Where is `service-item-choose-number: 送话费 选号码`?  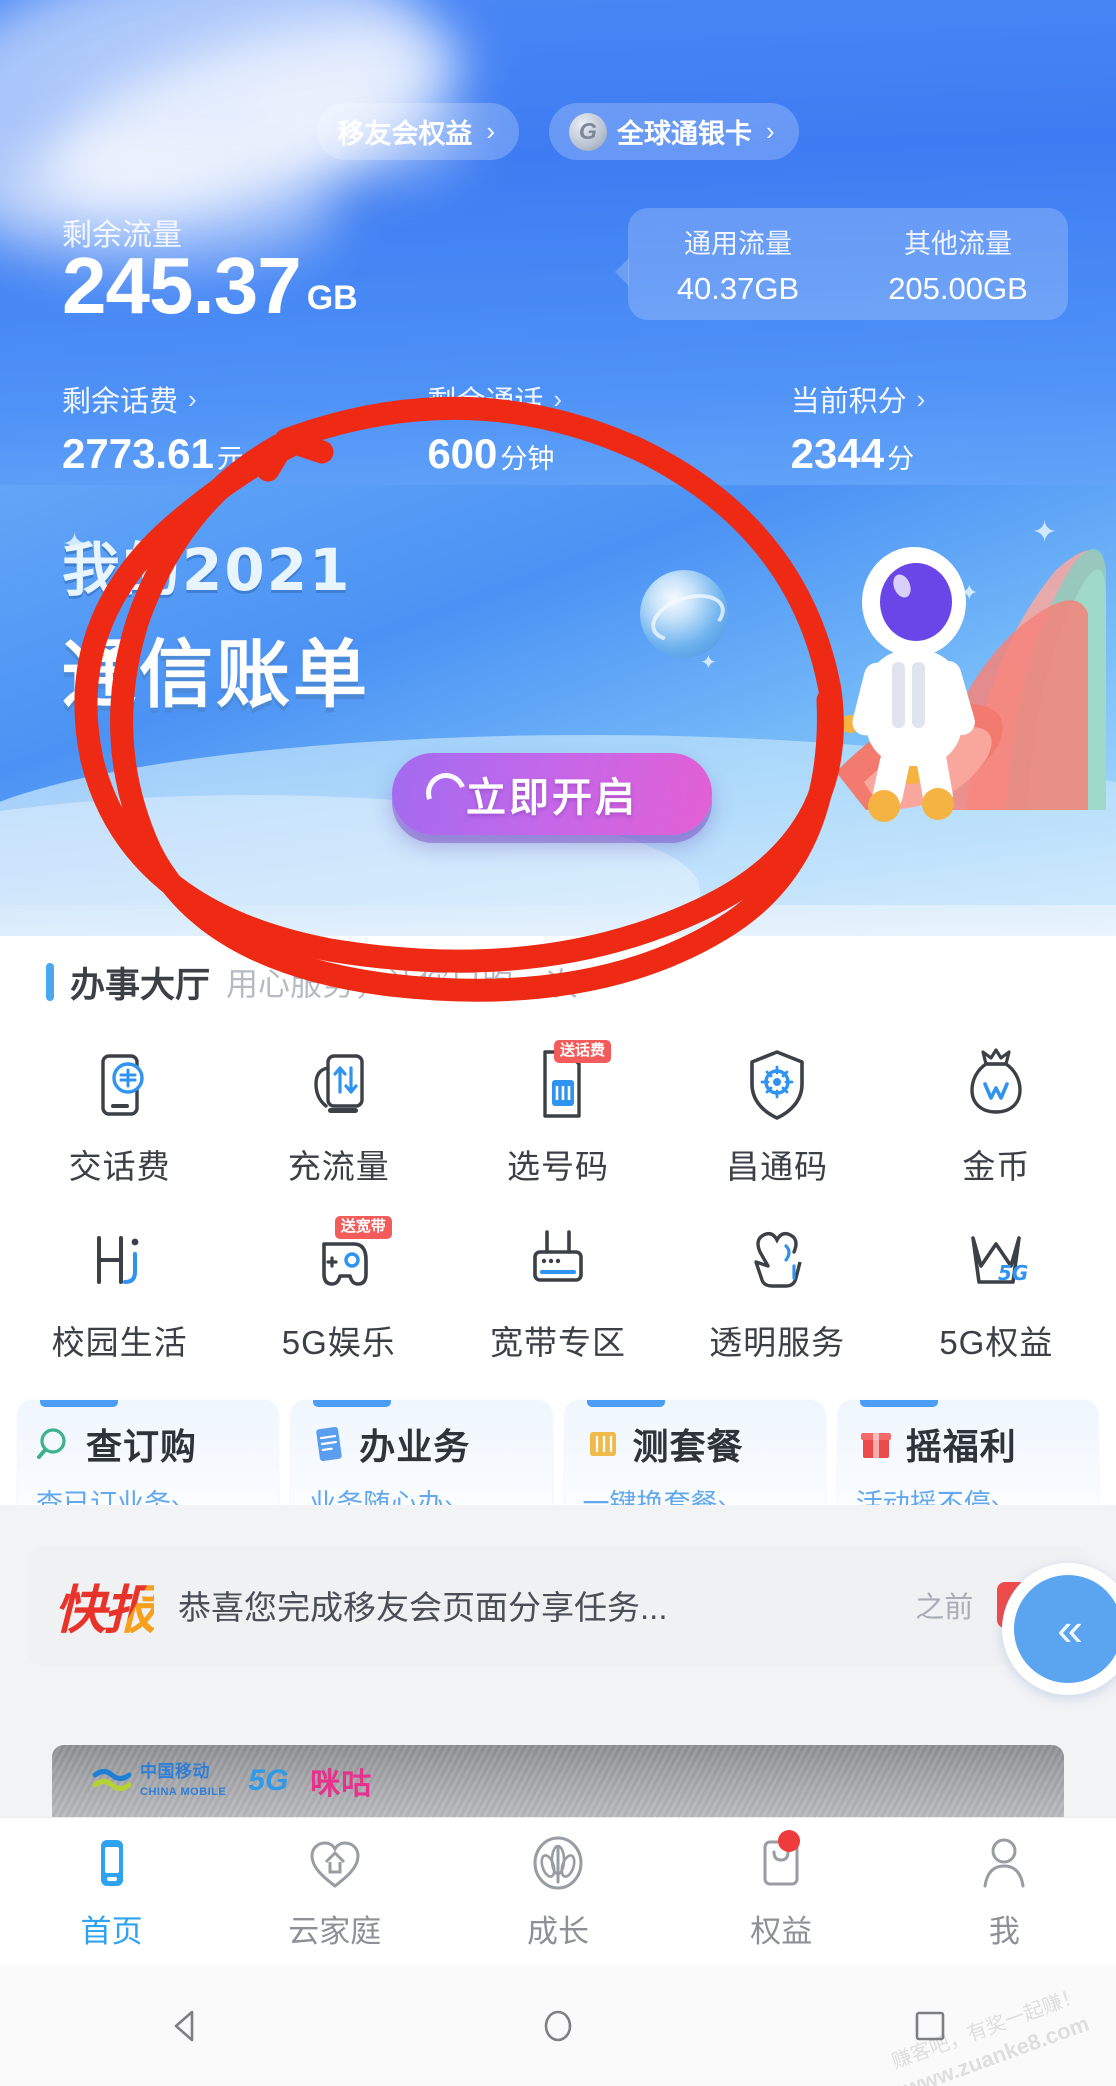 service-item-choose-number: 送话费 选号码 is located at coordinates (557, 1120).